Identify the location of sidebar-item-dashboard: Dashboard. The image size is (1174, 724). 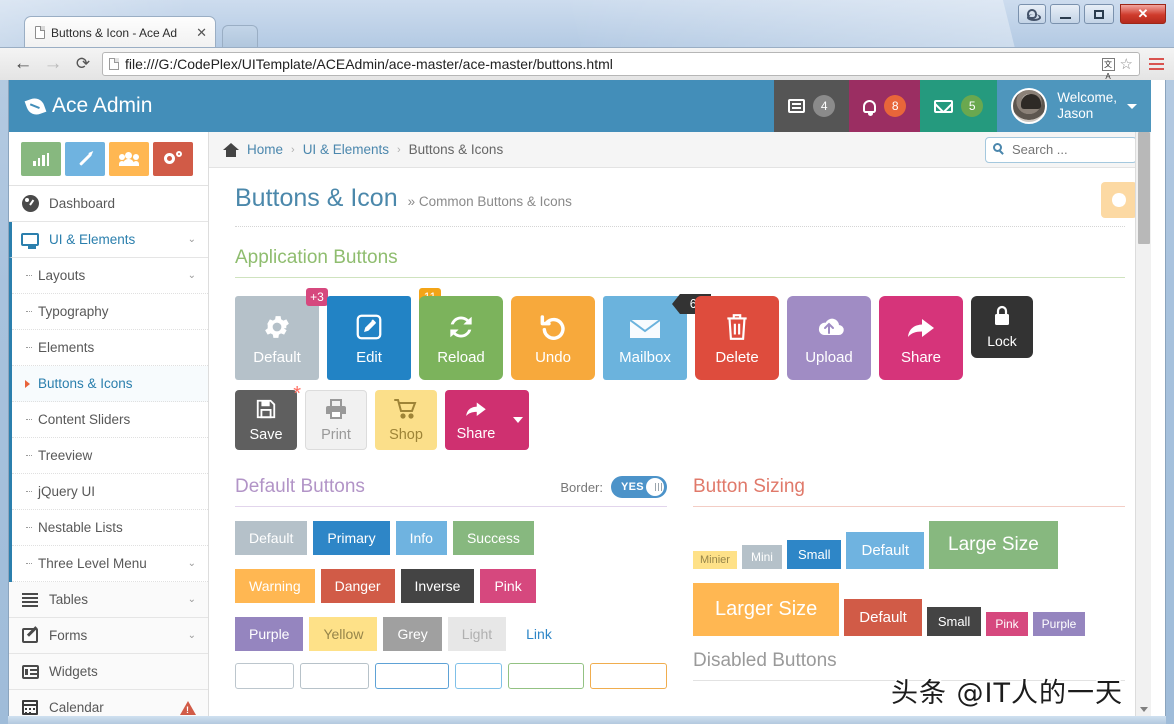
(108, 204).